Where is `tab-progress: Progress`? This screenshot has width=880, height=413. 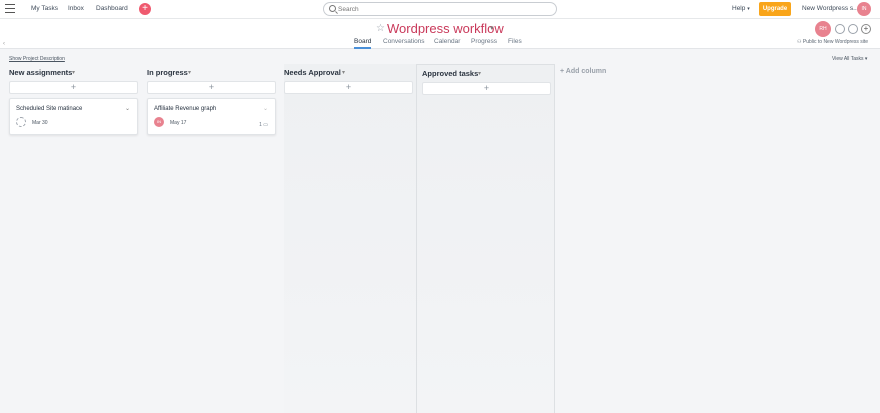 tab-progress: Progress is located at coordinates (484, 41).